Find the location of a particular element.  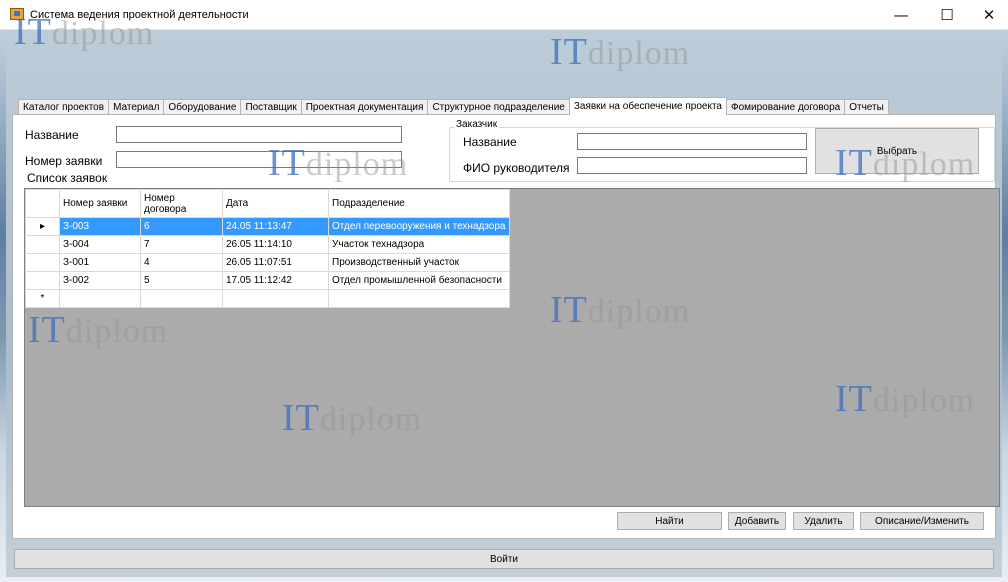

table-cell: З-003 is located at coordinates (100, 226).